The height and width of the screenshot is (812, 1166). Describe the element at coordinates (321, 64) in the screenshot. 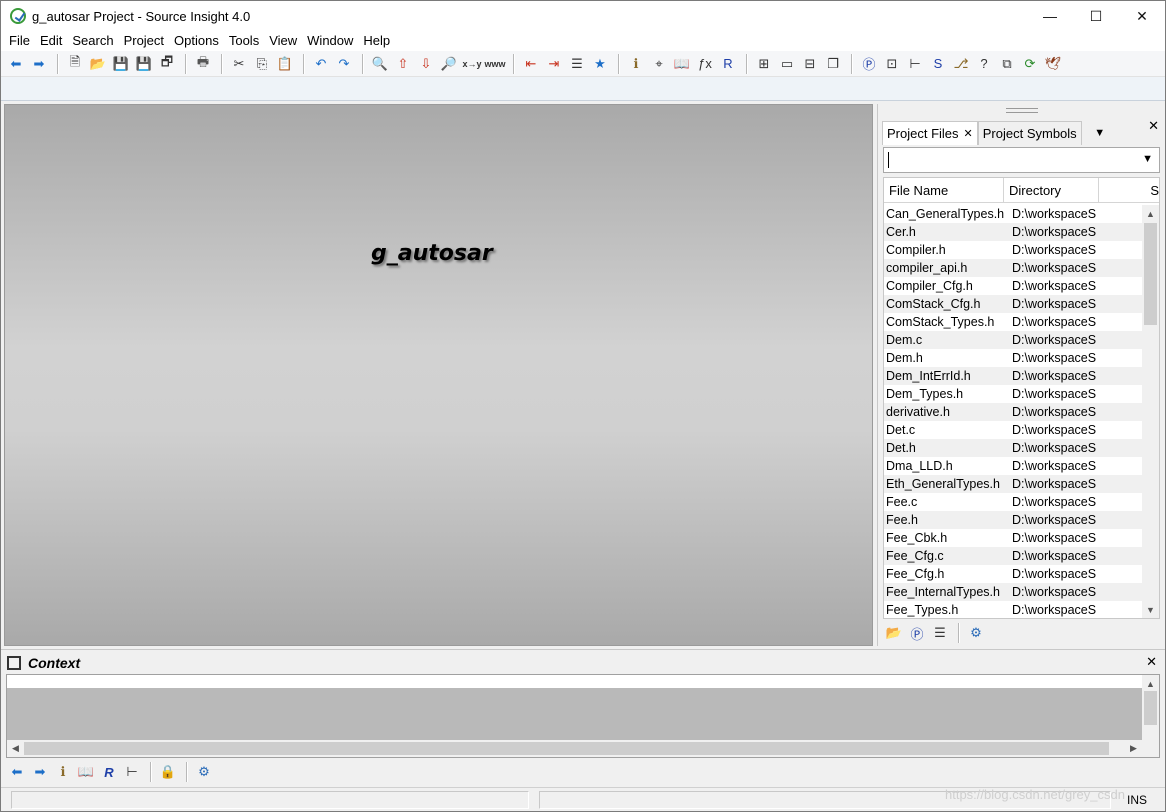

I see `undo-button: ↶` at that location.